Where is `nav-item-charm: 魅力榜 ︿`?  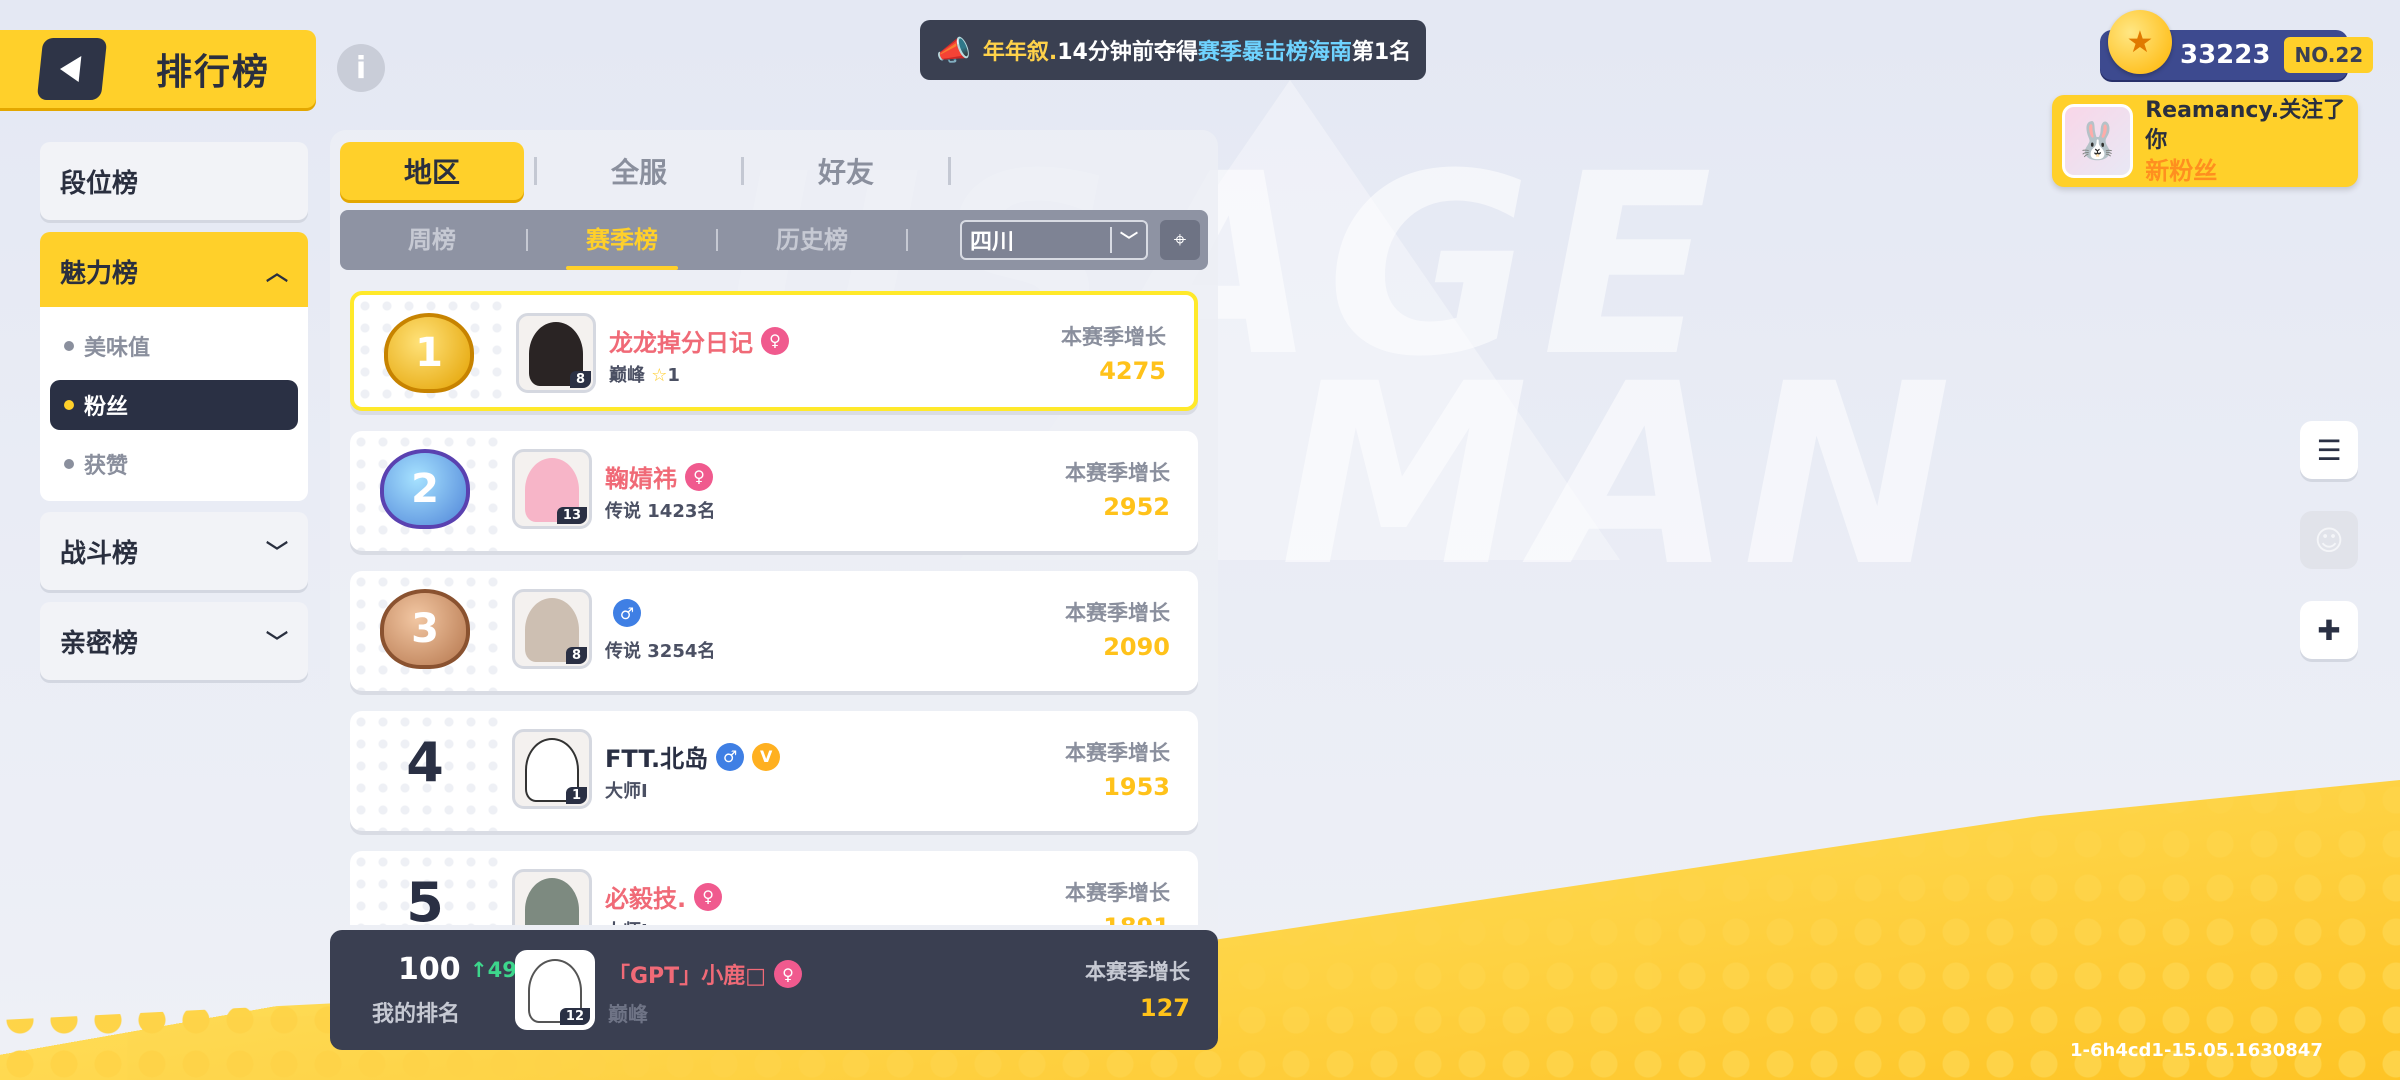
nav-item-charm: 魅力榜 ︿ is located at coordinates (174, 271).